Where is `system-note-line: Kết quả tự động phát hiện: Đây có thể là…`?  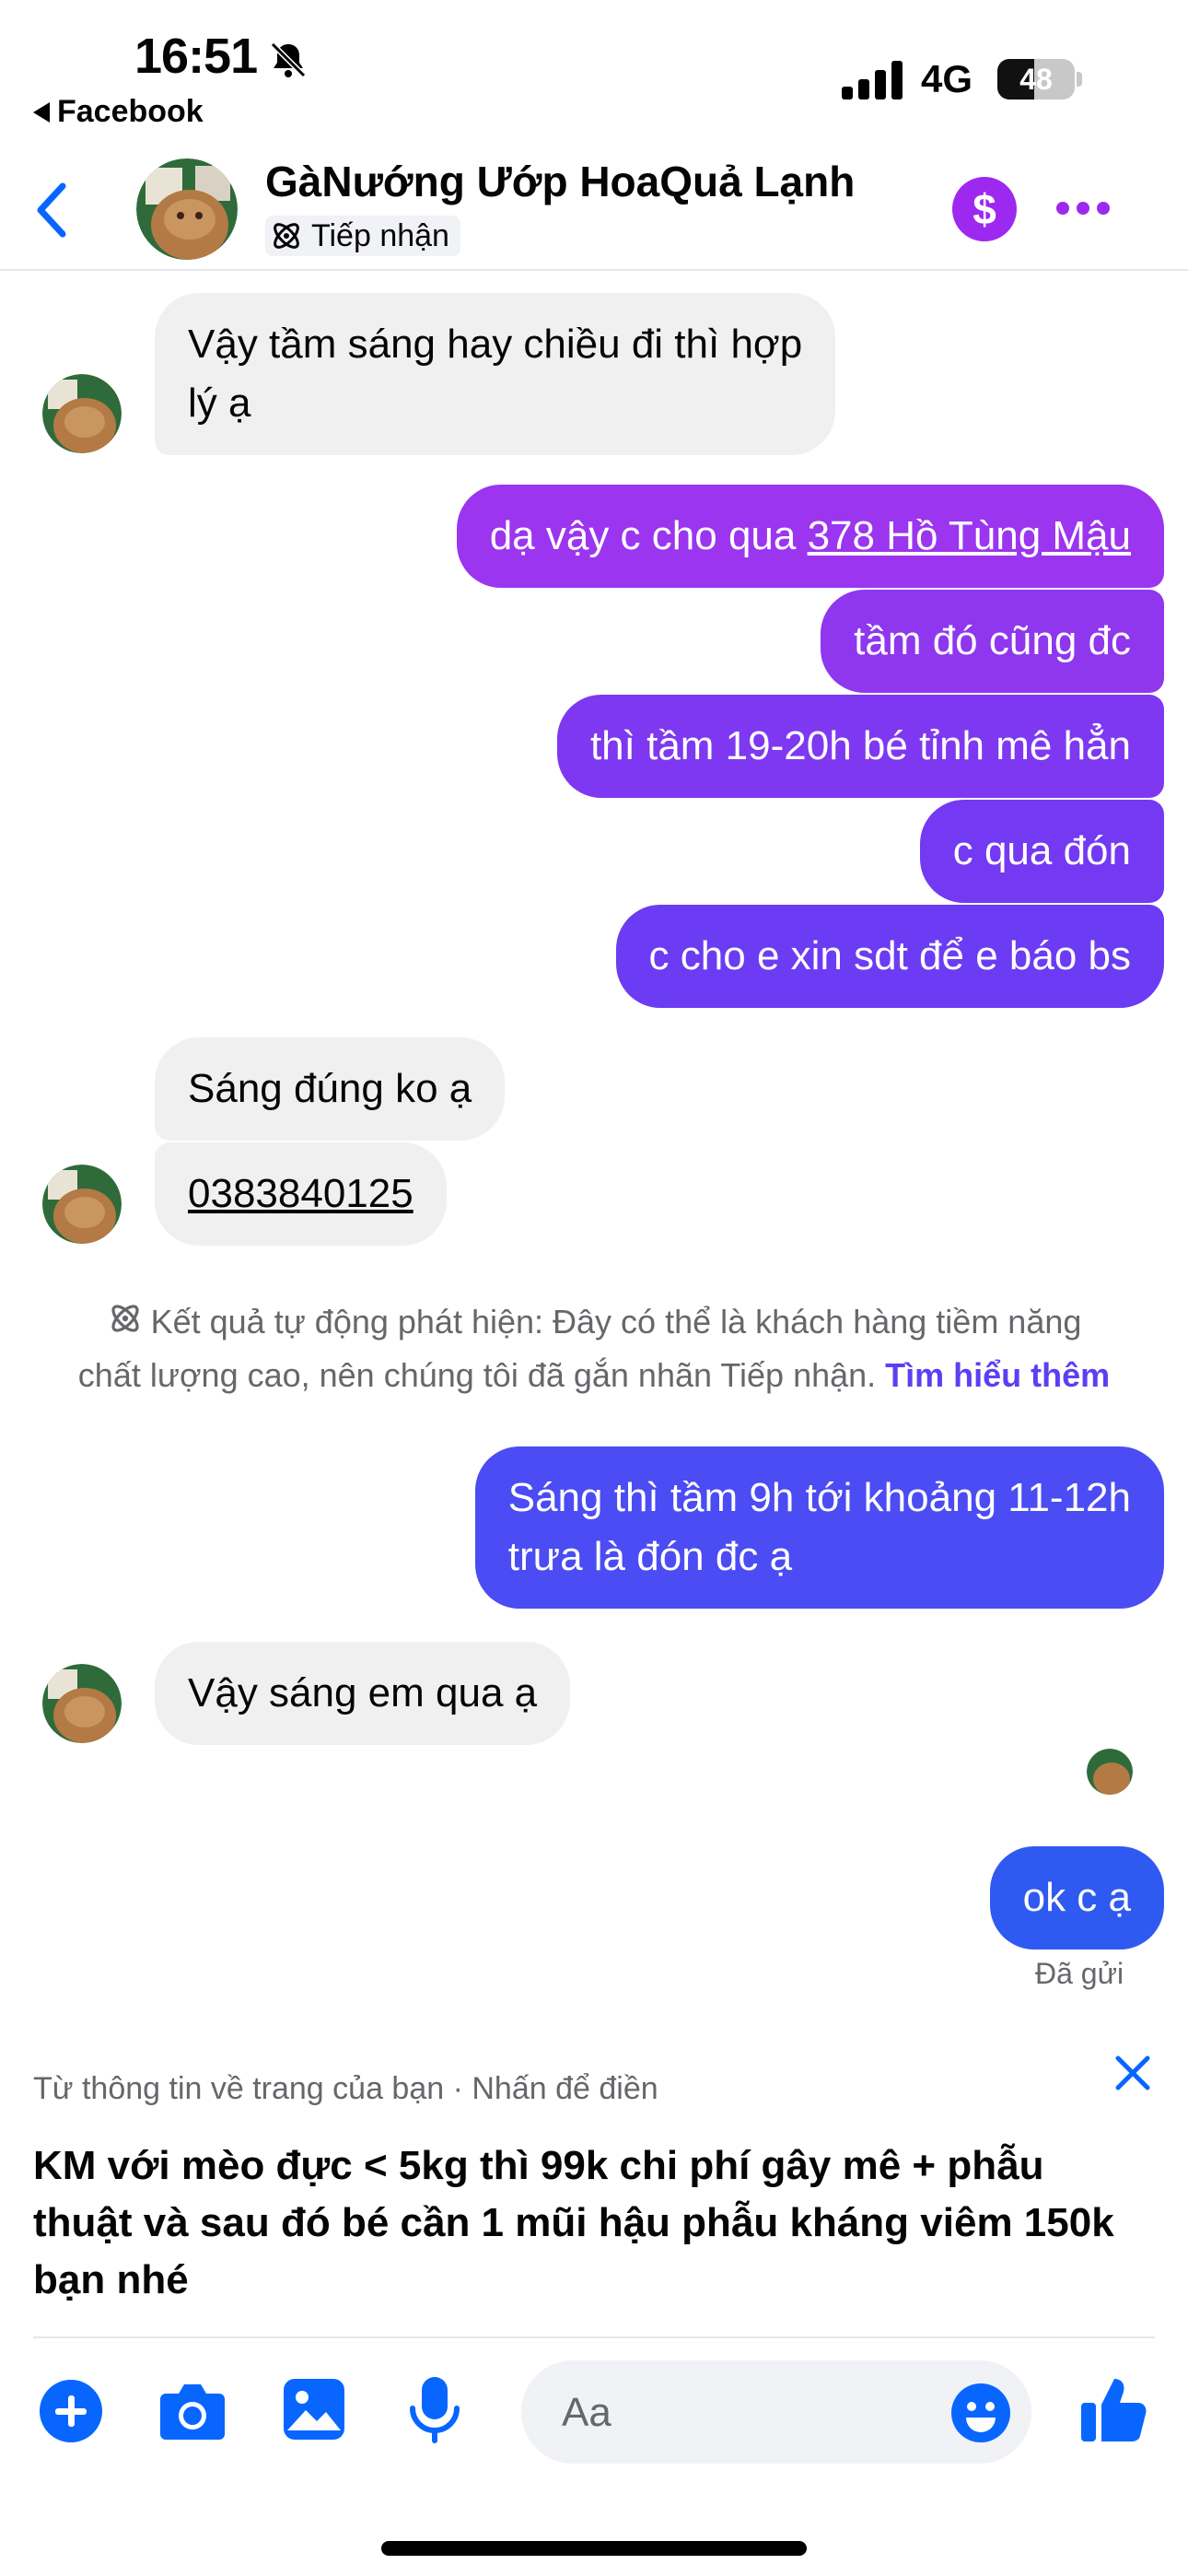 system-note-line: Kết quả tự động phát hiện: Đây có thể là… is located at coordinates (616, 1322).